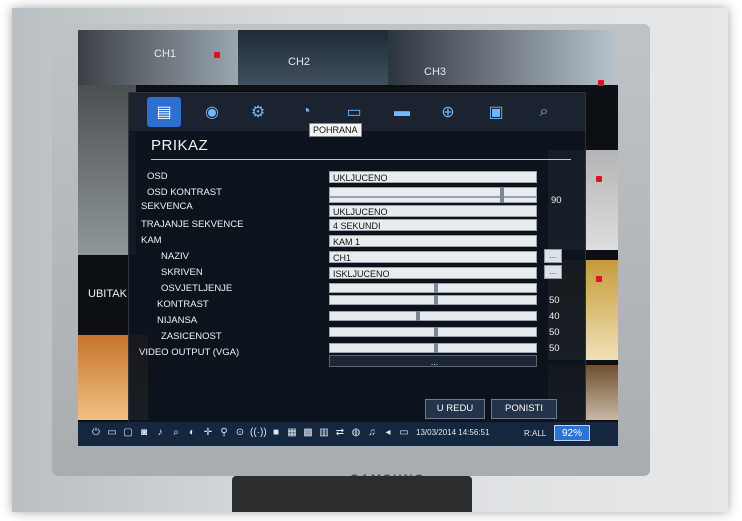 Image resolution: width=742 pixels, height=521 pixels. Describe the element at coordinates (324, 433) in the screenshot. I see `layout-16-icon: ▥` at that location.